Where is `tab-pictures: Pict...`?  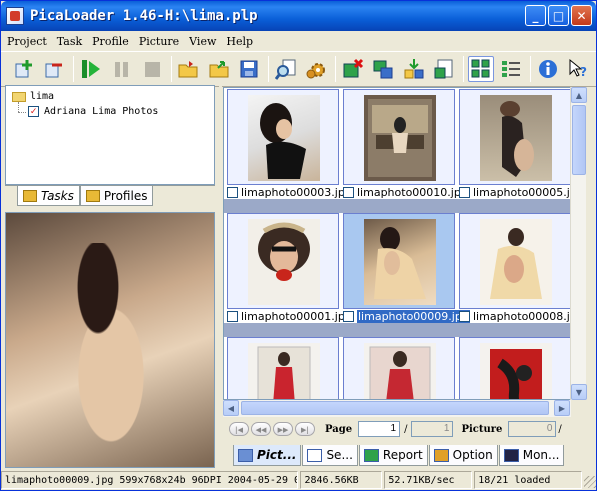
tab-pictures: Pict... is located at coordinates (267, 455).